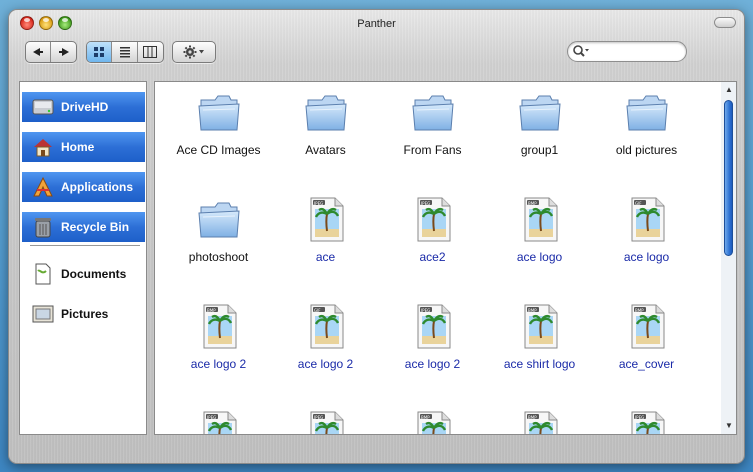 Image resolution: width=753 pixels, height=472 pixels. I want to click on search-input, so click(635, 51).